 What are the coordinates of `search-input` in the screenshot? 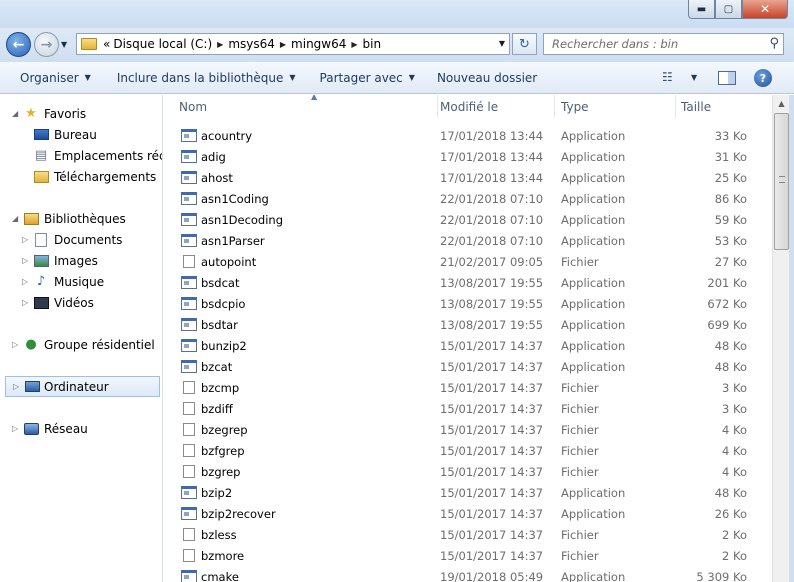 It's located at (654, 44).